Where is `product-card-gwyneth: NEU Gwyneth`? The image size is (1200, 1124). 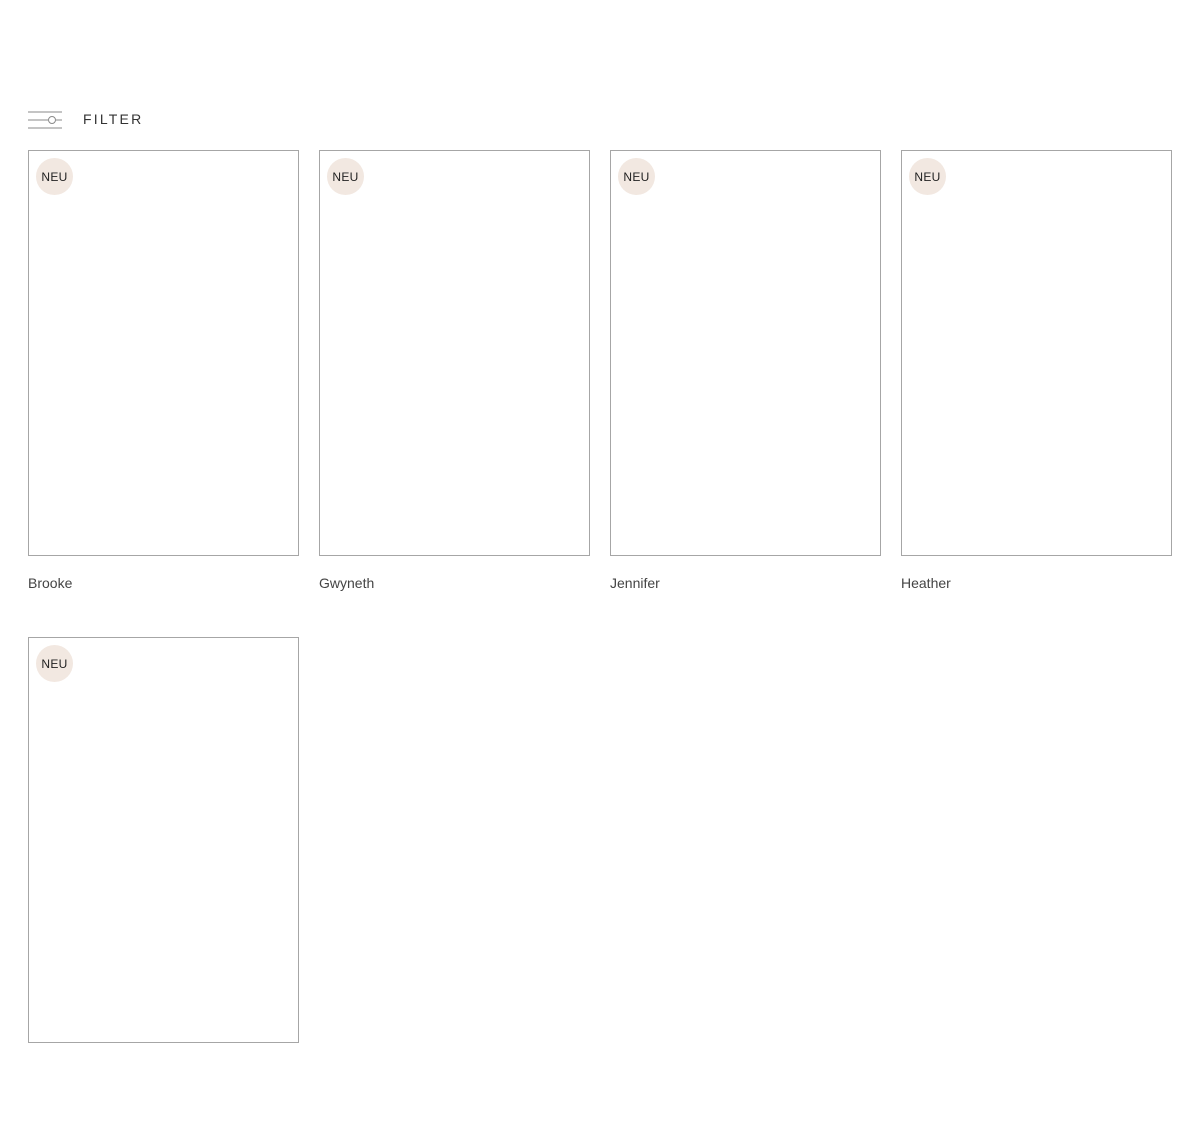
product-card-gwyneth: NEU Gwyneth is located at coordinates (454, 393).